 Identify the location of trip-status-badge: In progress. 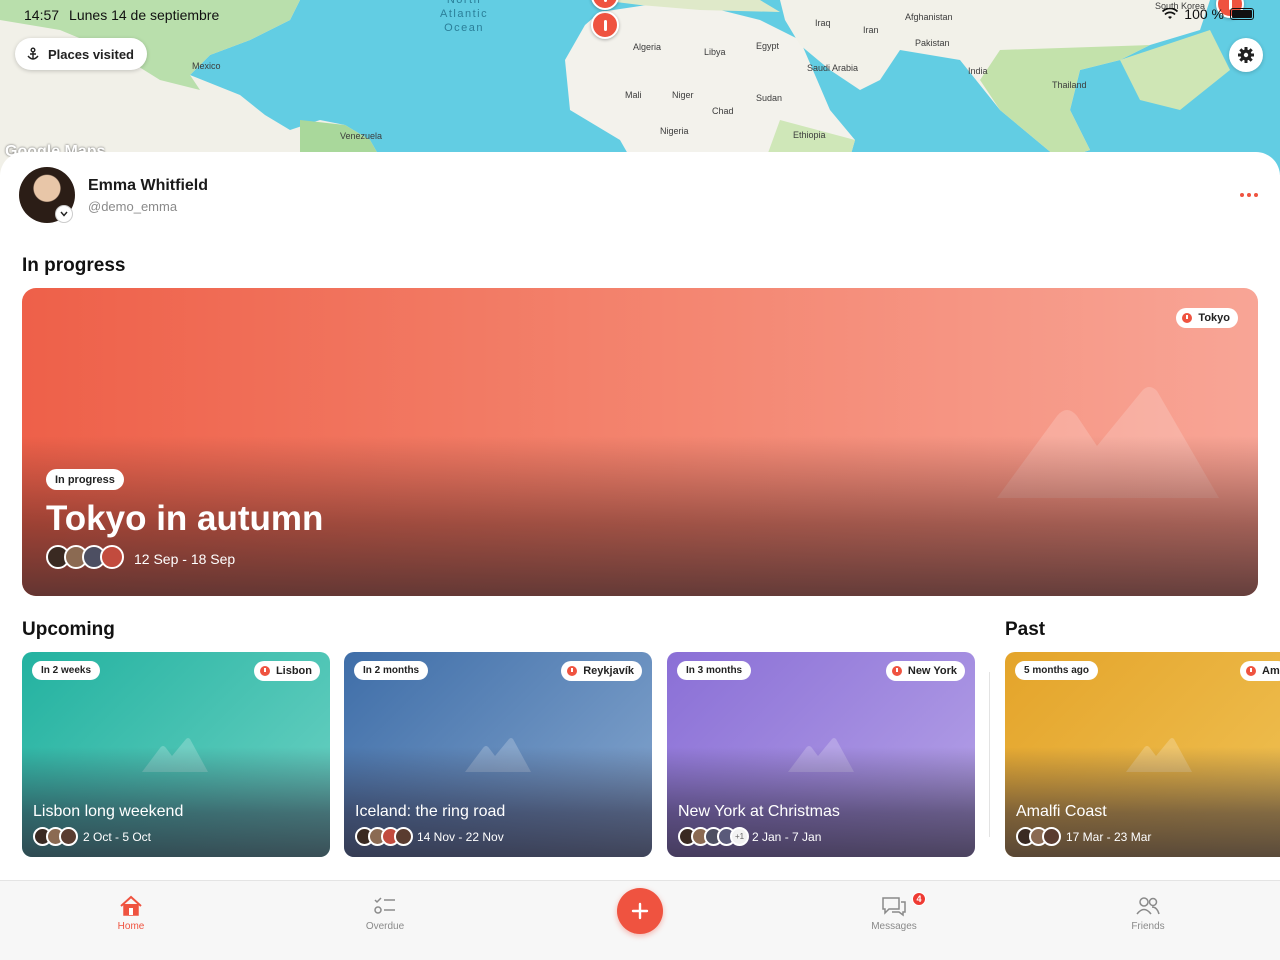
(85, 479).